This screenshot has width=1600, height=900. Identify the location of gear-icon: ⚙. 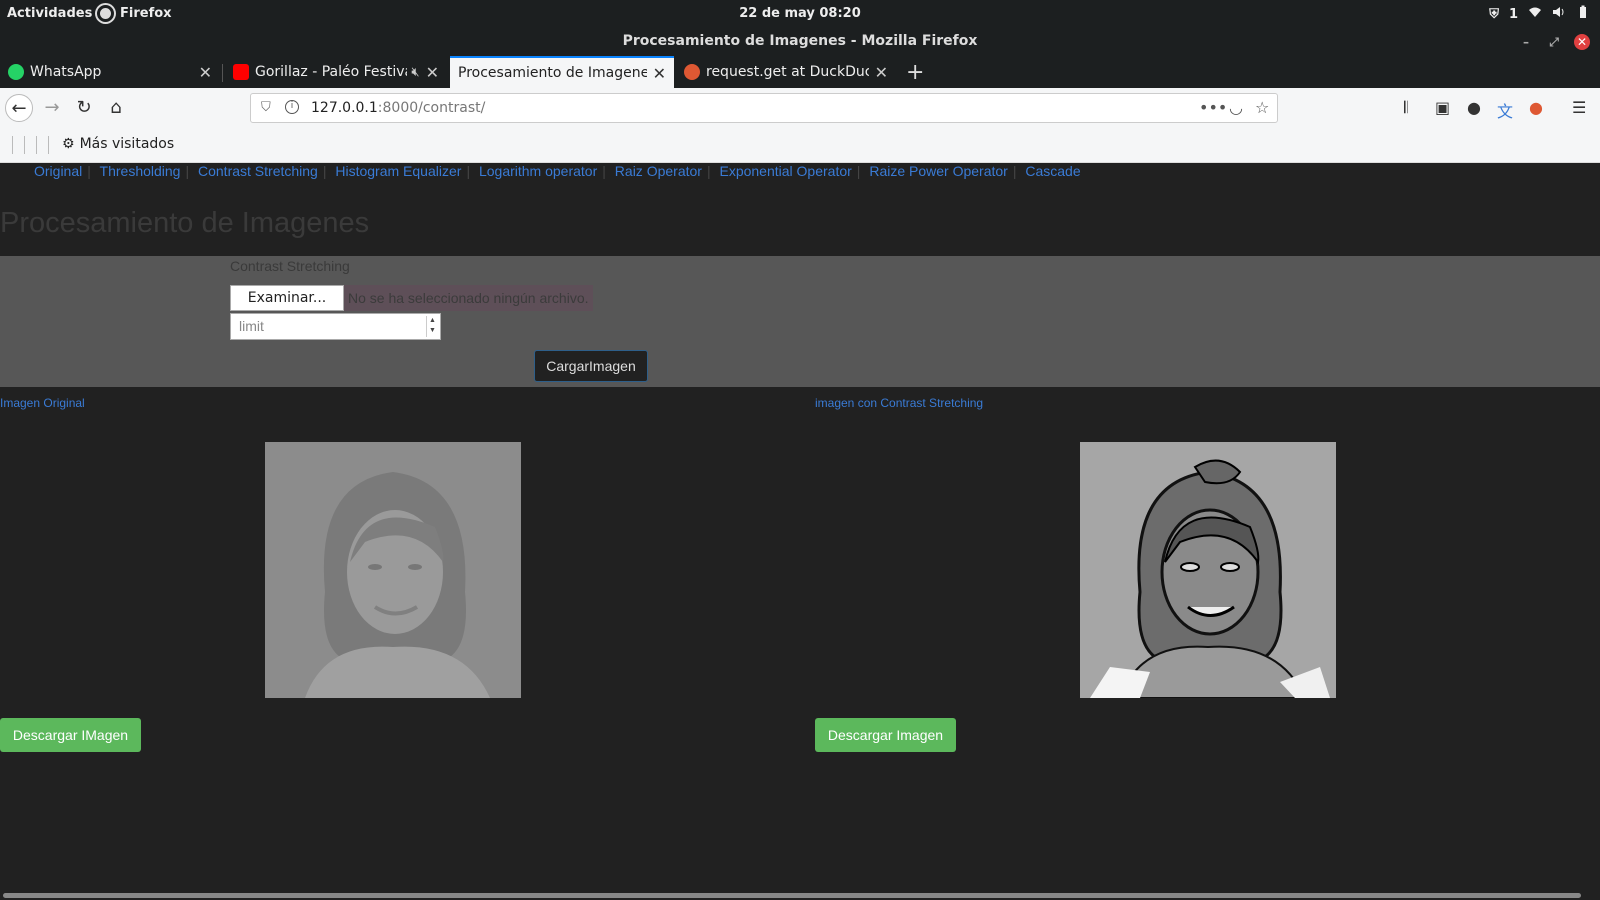
(68, 144).